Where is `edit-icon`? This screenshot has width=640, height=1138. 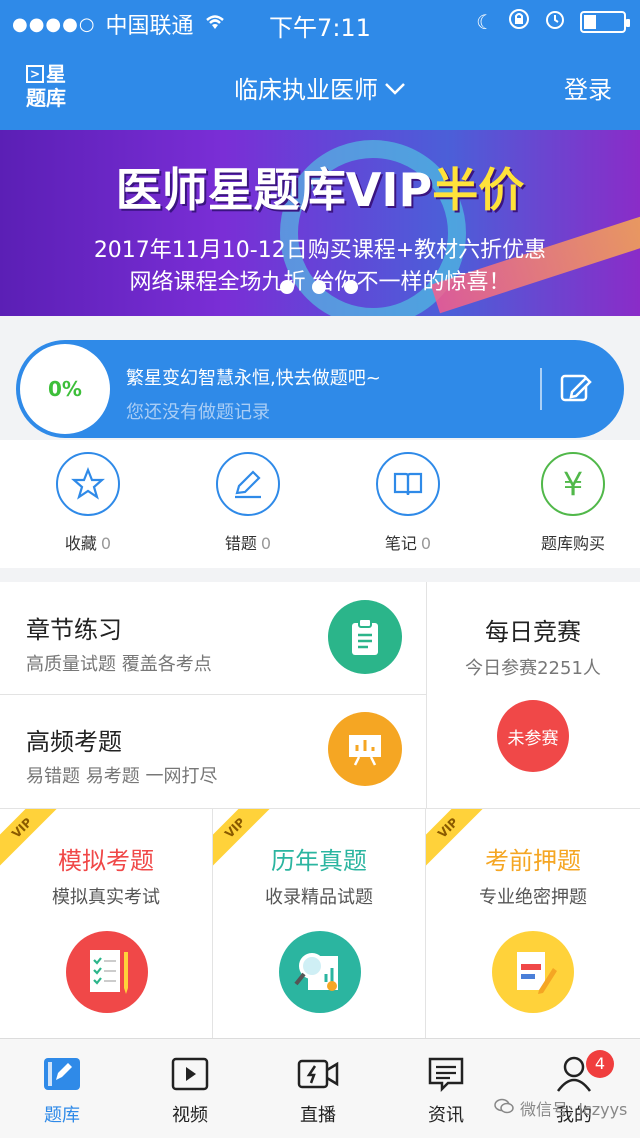
edit-icon is located at coordinates (576, 388).